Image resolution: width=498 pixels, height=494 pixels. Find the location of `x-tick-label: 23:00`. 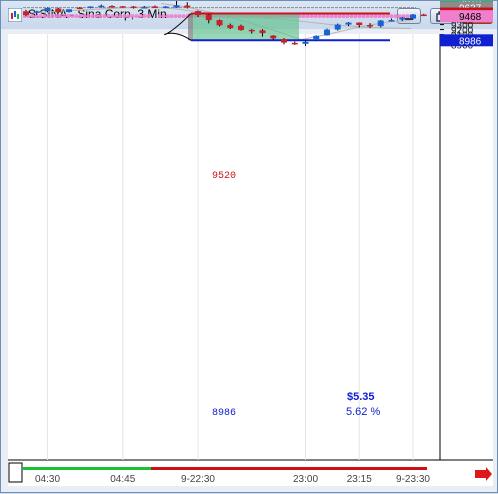

x-tick-label: 23:00 is located at coordinates (305, 479).